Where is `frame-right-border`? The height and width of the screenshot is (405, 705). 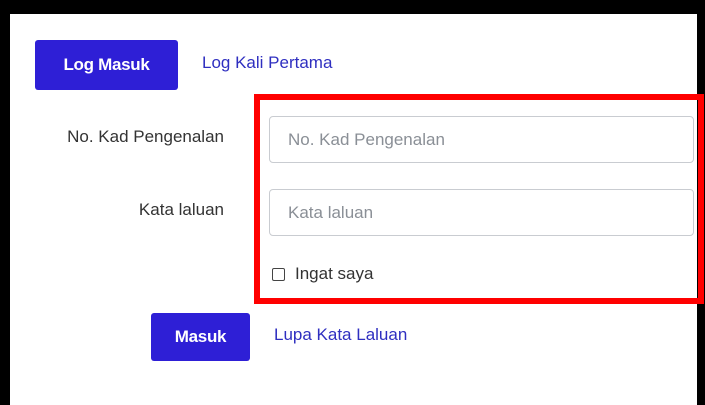 frame-right-border is located at coordinates (701, 202).